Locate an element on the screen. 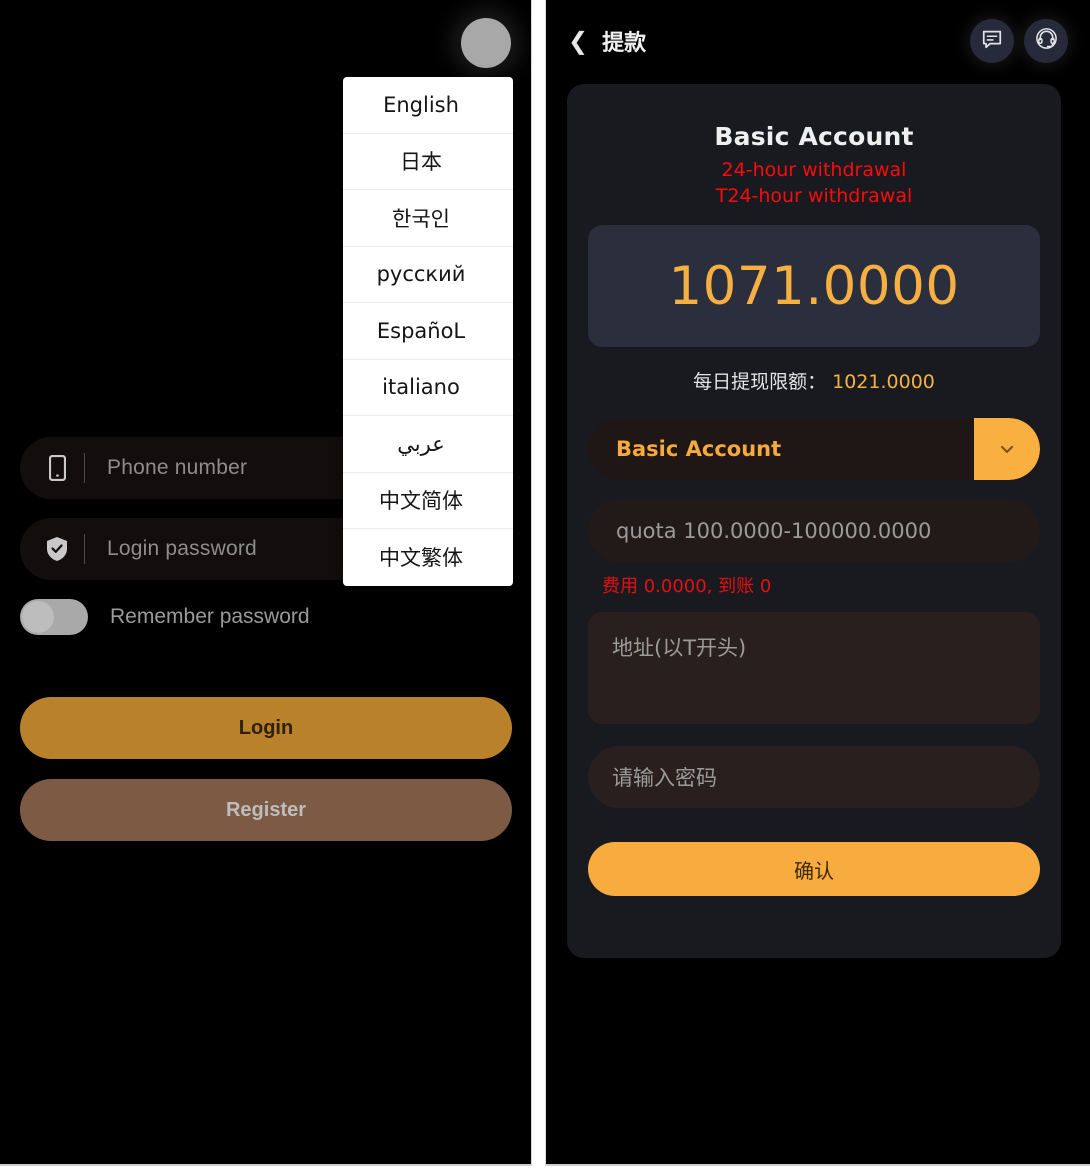  remember-password-row: Remember password is located at coordinates (266, 617).